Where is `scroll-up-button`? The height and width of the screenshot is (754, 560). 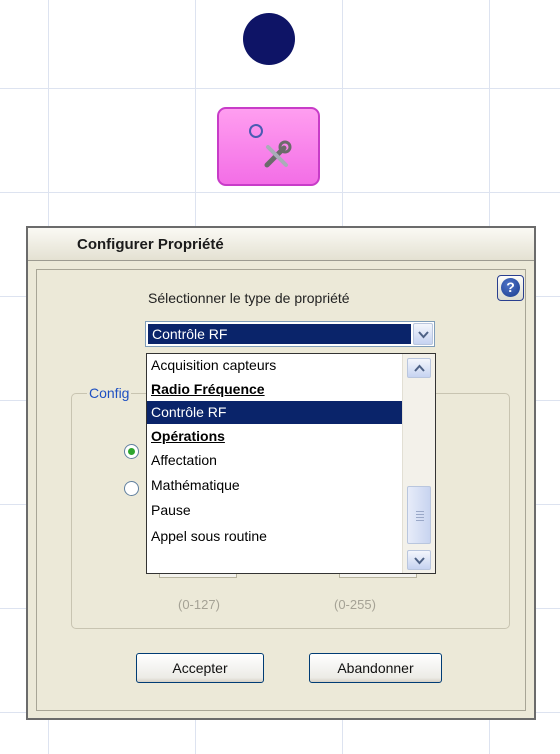 scroll-up-button is located at coordinates (419, 368).